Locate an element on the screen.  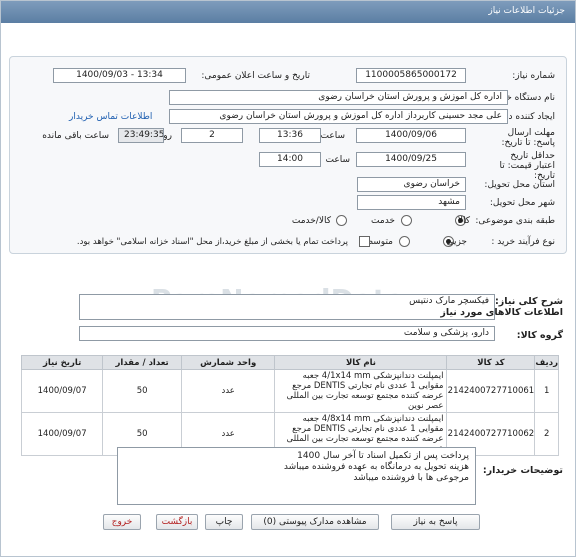
col-header-qty: تعداد / مقدار is located at coordinates (142, 362).